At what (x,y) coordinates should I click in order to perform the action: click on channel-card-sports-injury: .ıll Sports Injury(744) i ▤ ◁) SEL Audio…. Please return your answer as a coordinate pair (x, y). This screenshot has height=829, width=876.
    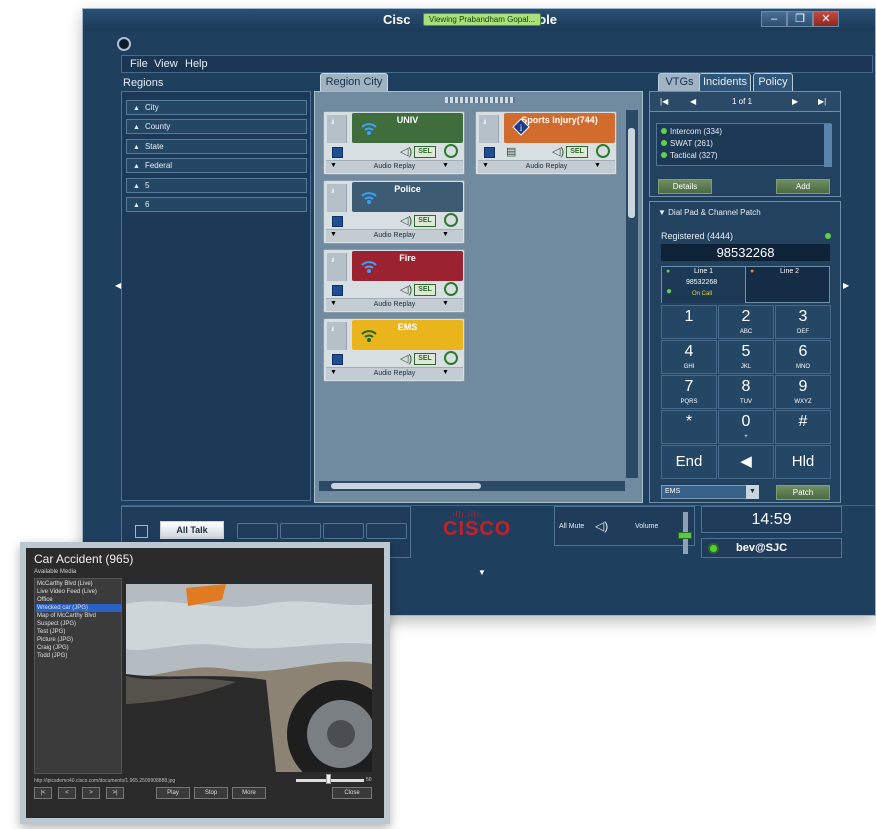
    Looking at the image, I should click on (546, 143).